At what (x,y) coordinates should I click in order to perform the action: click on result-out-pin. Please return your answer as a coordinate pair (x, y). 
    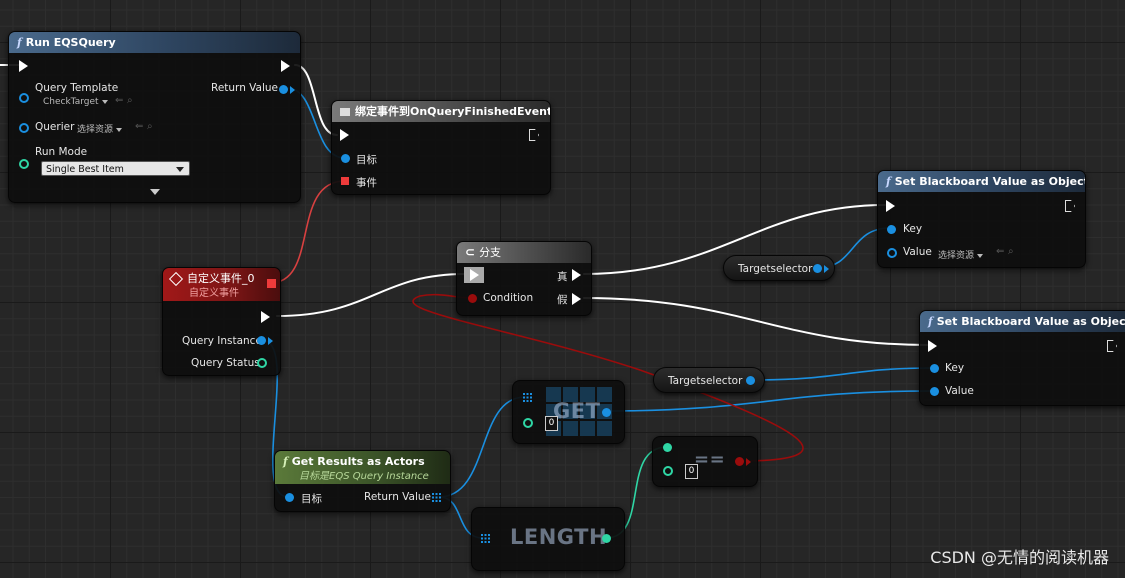
    Looking at the image, I should click on (739, 461).